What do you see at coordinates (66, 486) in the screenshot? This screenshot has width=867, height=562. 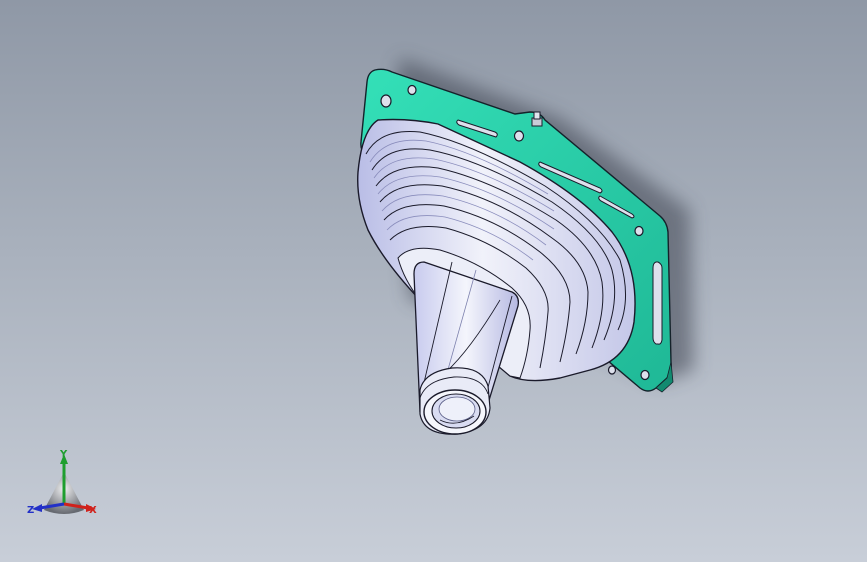 I see `coordinate-triad: Y X Z` at bounding box center [66, 486].